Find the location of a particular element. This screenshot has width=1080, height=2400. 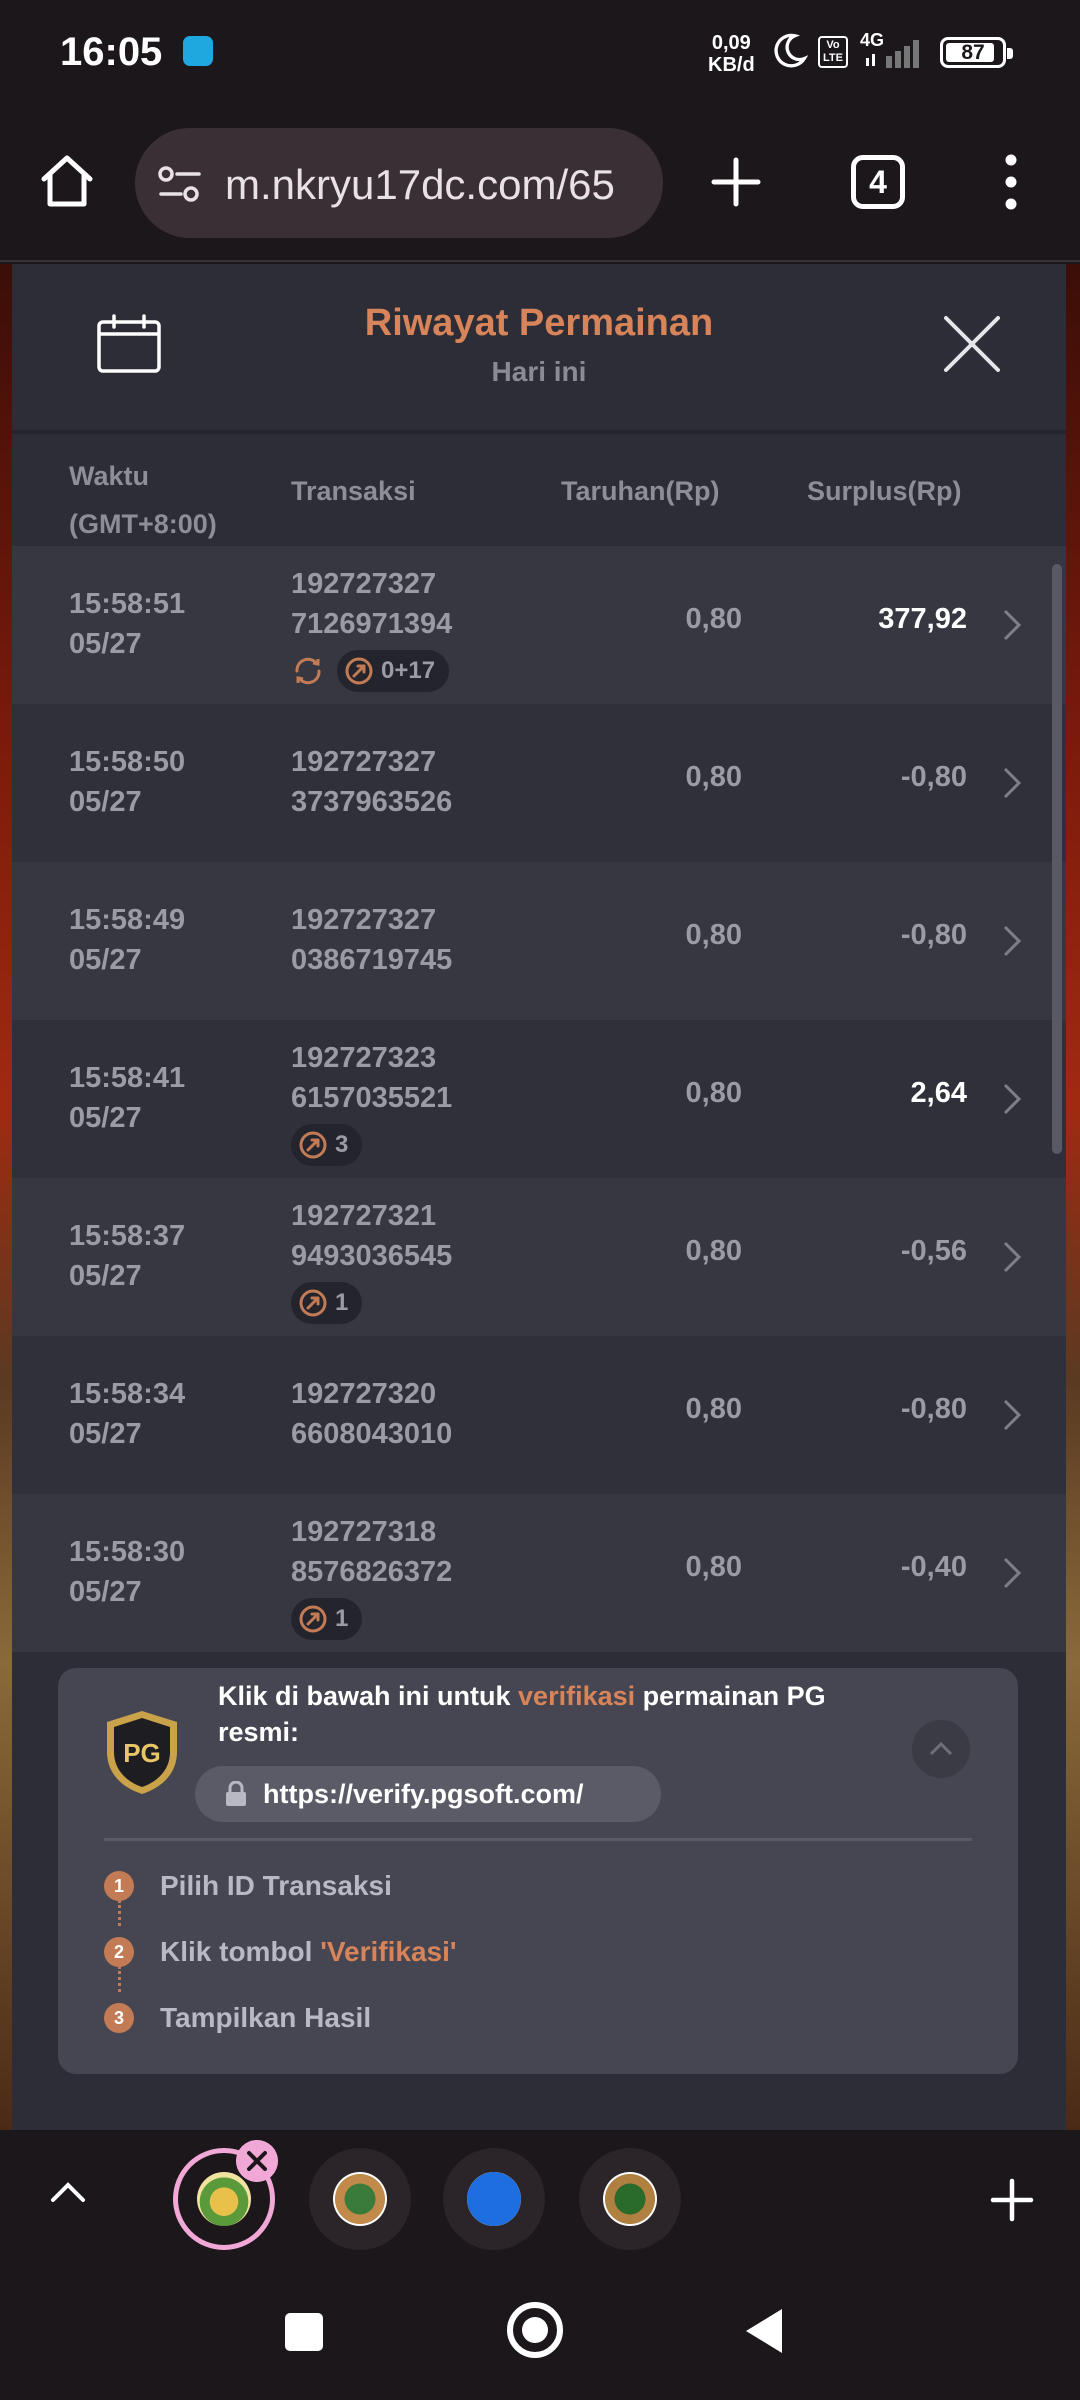

system-navigation-bar is located at coordinates (540, 2334).